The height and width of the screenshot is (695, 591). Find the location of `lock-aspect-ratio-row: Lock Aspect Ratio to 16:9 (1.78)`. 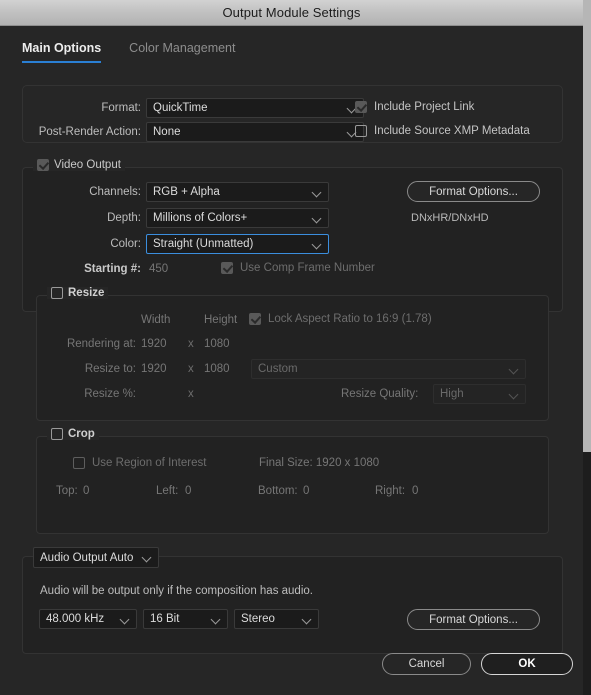

lock-aspect-ratio-row: Lock Aspect Ratio to 16:9 (1.78) is located at coordinates (340, 319).